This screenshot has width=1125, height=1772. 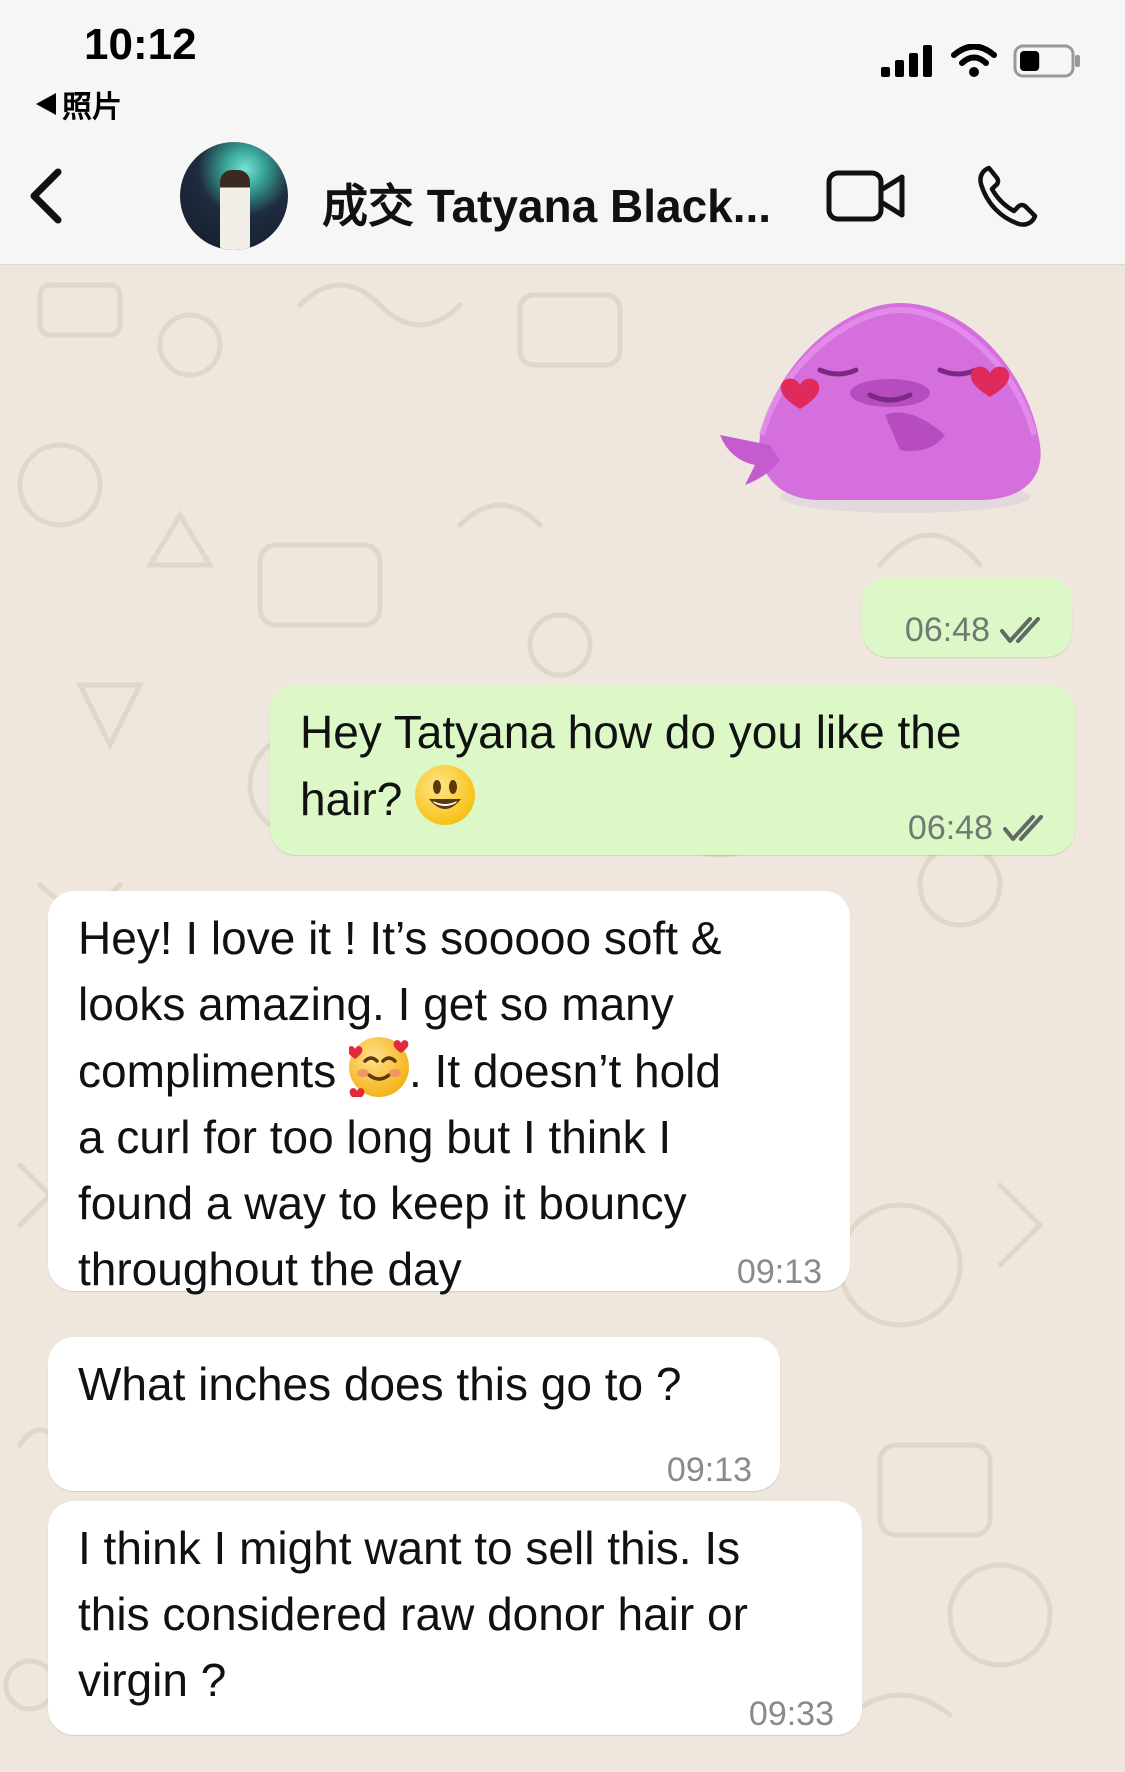 What do you see at coordinates (92, 107) in the screenshot?
I see `back-app-label: 照片` at bounding box center [92, 107].